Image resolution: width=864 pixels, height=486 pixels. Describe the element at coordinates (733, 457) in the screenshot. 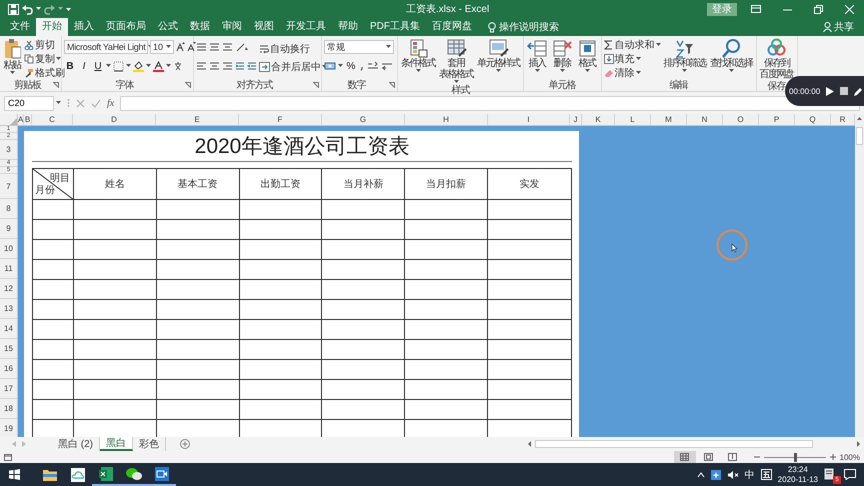

I see `page-break-icon` at that location.